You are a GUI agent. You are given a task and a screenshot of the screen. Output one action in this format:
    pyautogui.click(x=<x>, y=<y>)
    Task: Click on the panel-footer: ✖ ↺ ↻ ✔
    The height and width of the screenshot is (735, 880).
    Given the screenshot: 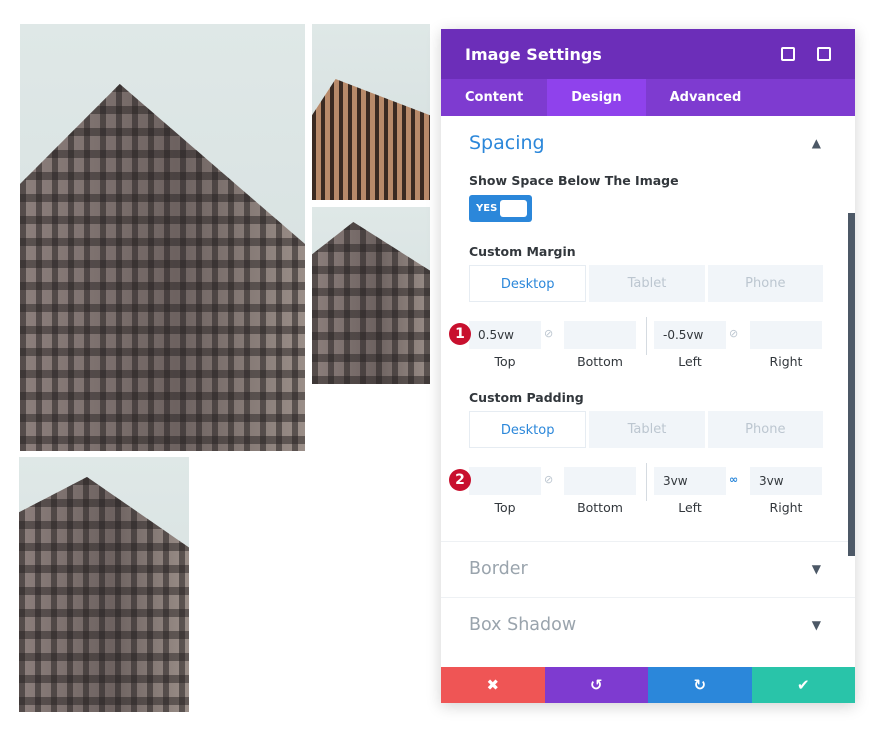 What is the action you would take?
    pyautogui.click(x=648, y=685)
    